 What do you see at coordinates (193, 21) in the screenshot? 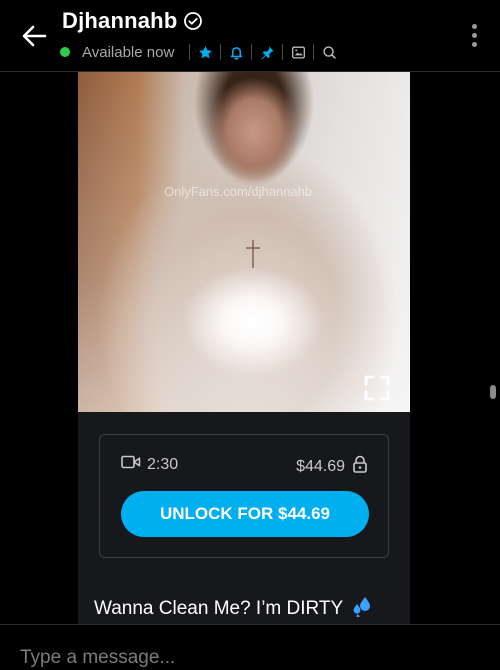
I see `verified-icon` at bounding box center [193, 21].